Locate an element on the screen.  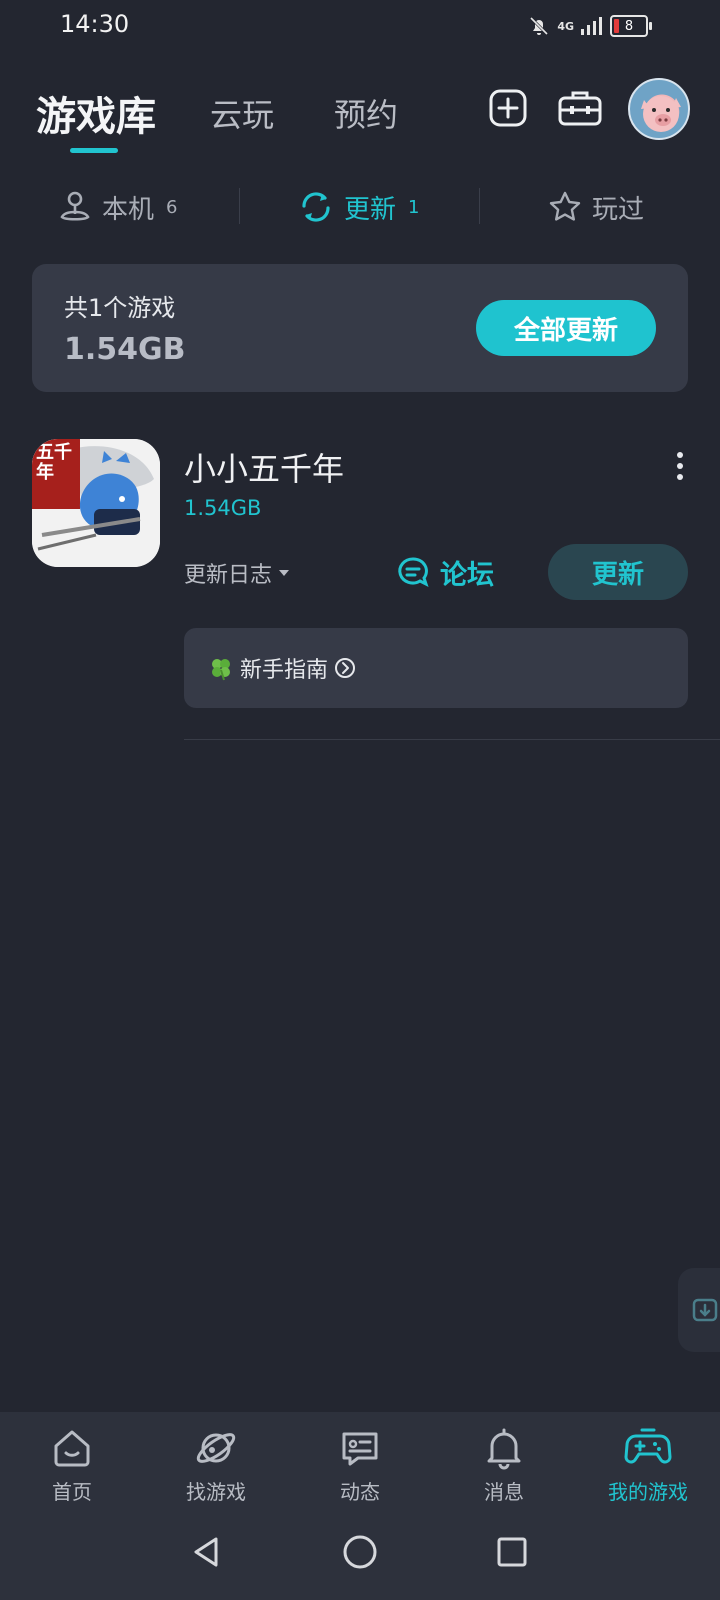
forum-label: 论坛 is located at coordinates (467, 575).